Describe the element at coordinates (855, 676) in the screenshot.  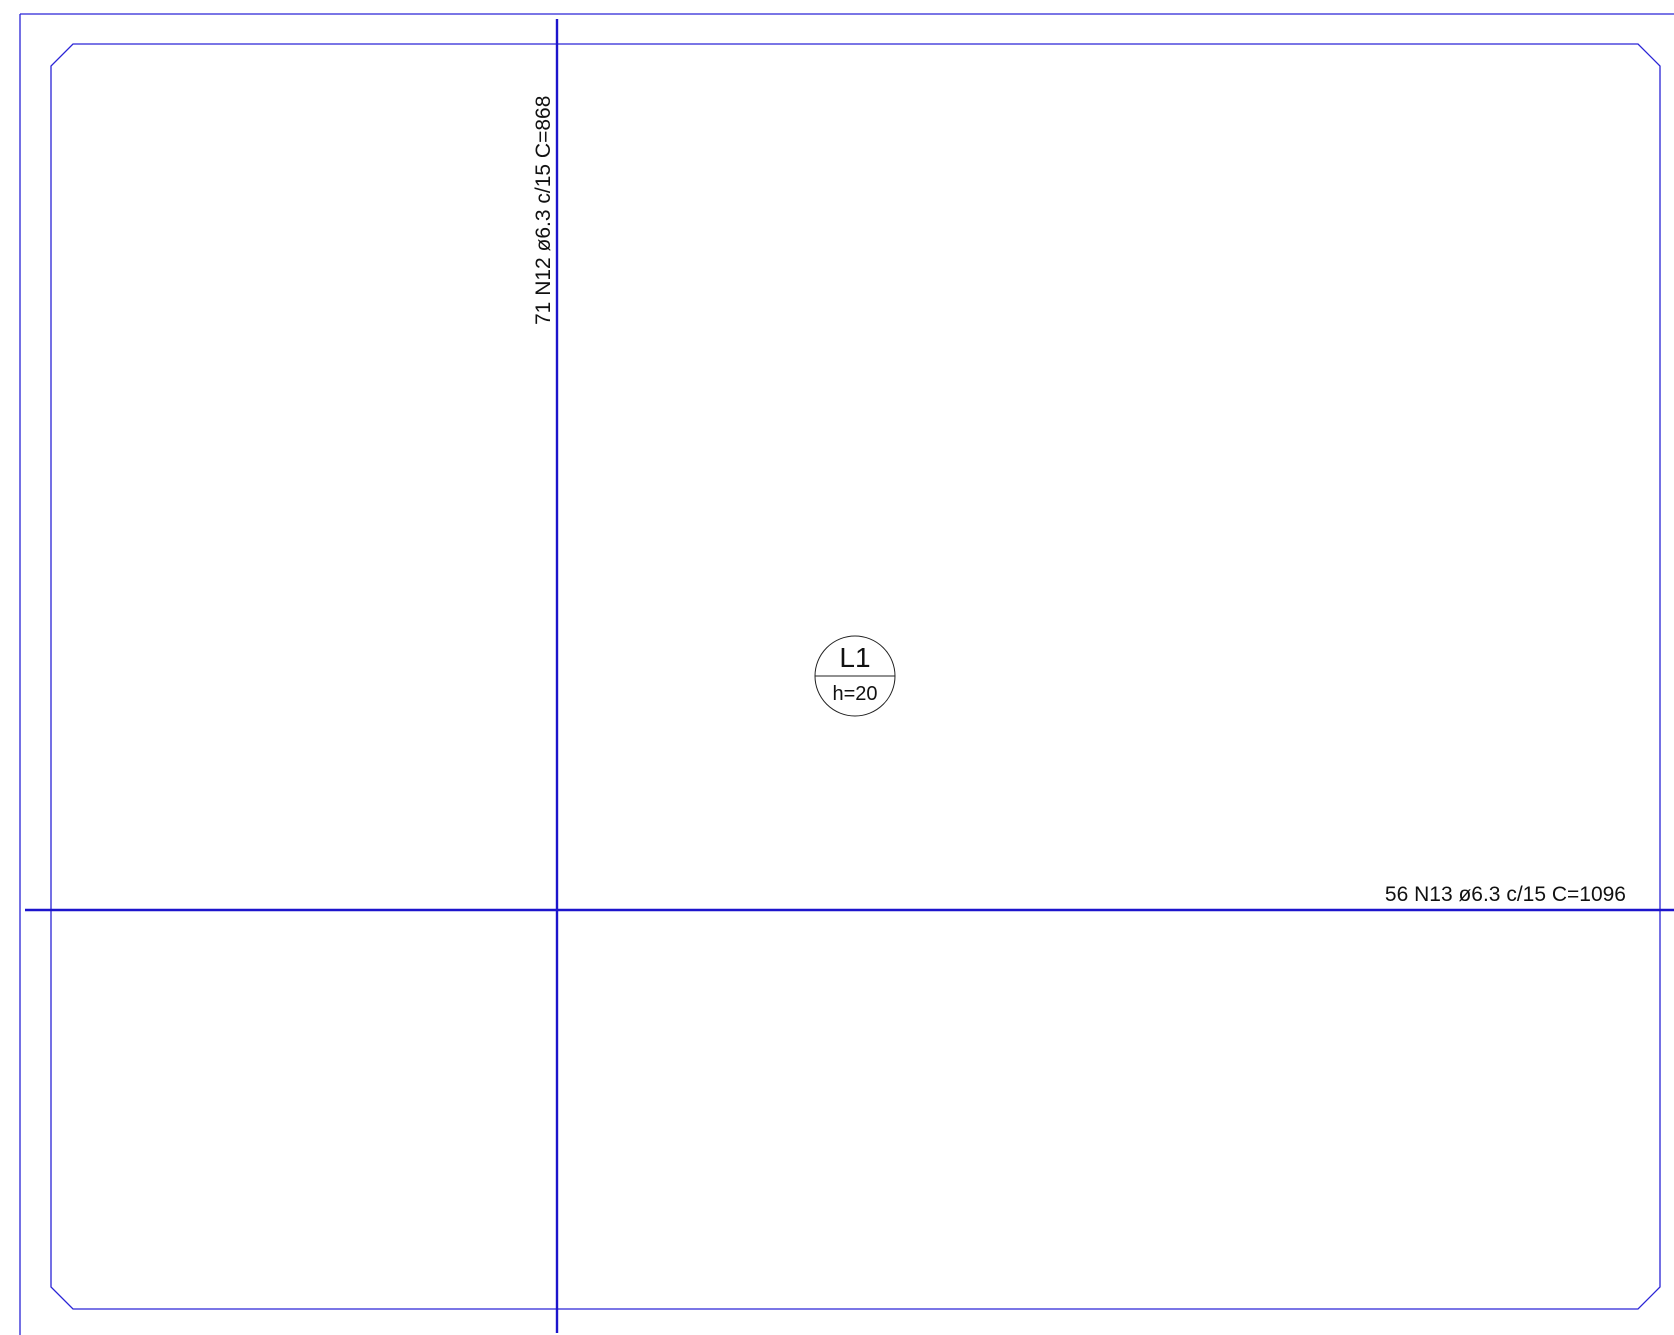
I see `slab-tag: L1 h=20` at that location.